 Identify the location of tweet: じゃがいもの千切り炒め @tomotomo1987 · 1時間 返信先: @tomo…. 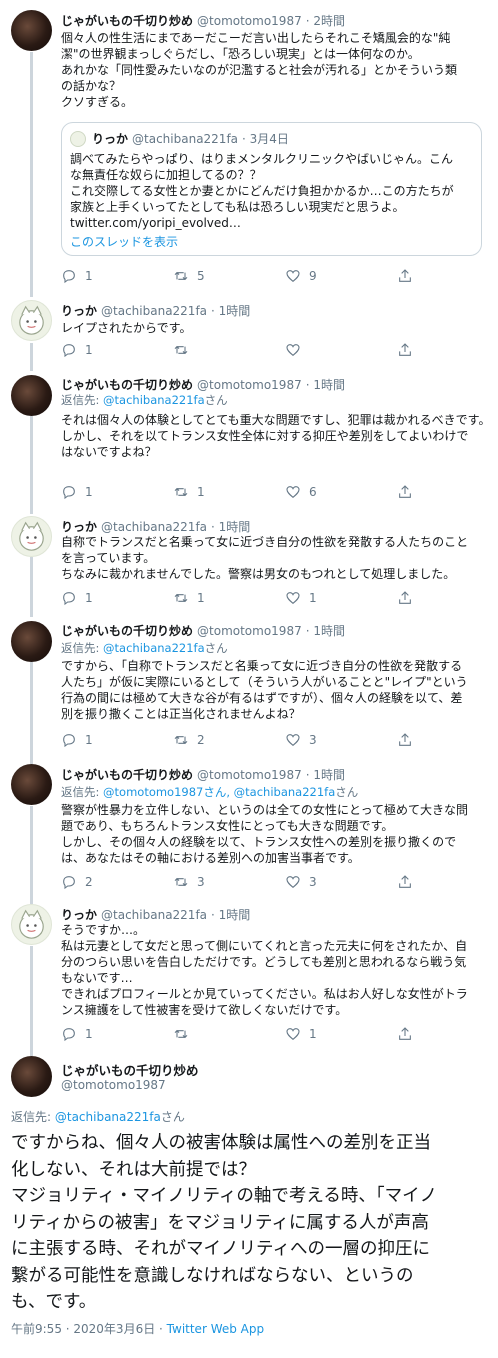
(249, 834).